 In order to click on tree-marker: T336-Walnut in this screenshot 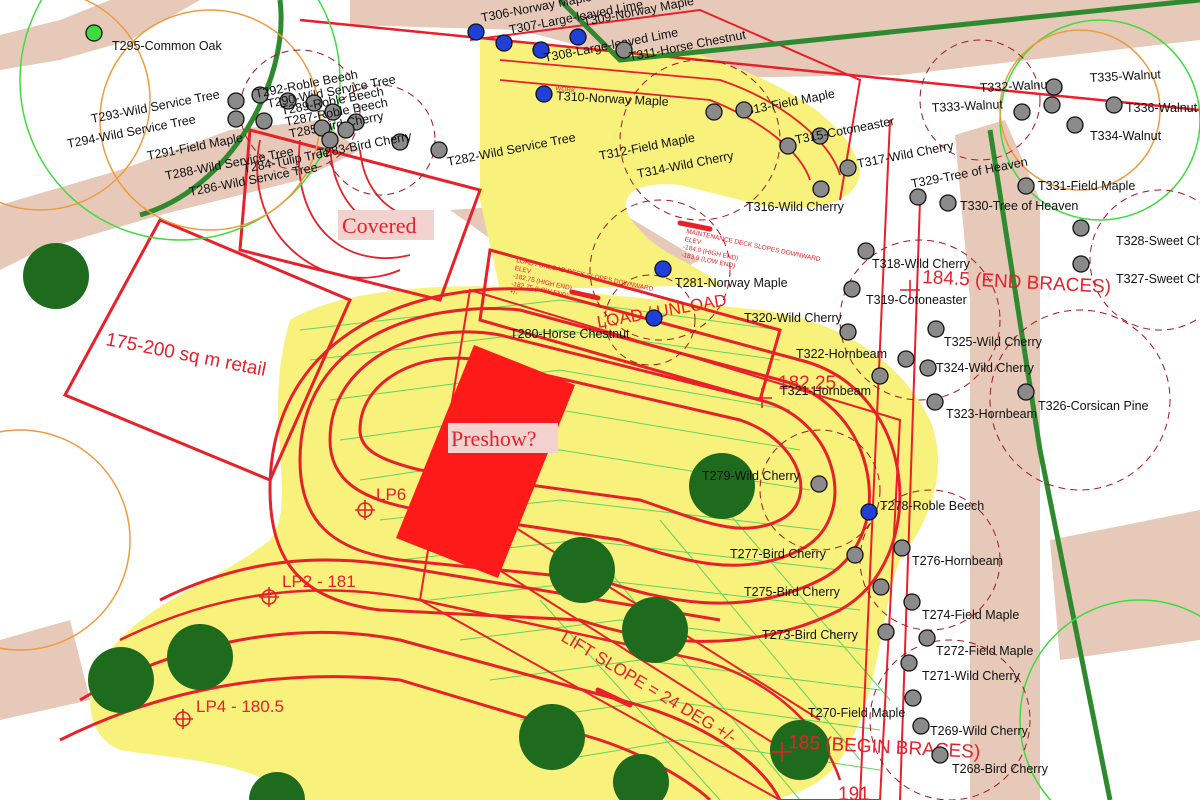, I will do `click(1151, 105)`.